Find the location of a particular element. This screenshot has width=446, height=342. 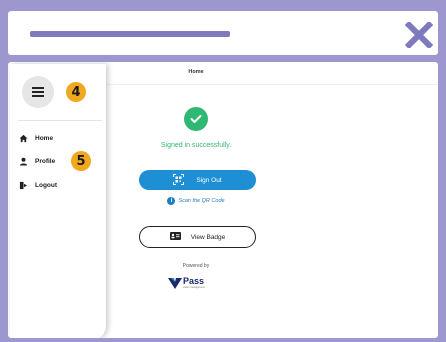

info-icon: i is located at coordinates (171, 201).